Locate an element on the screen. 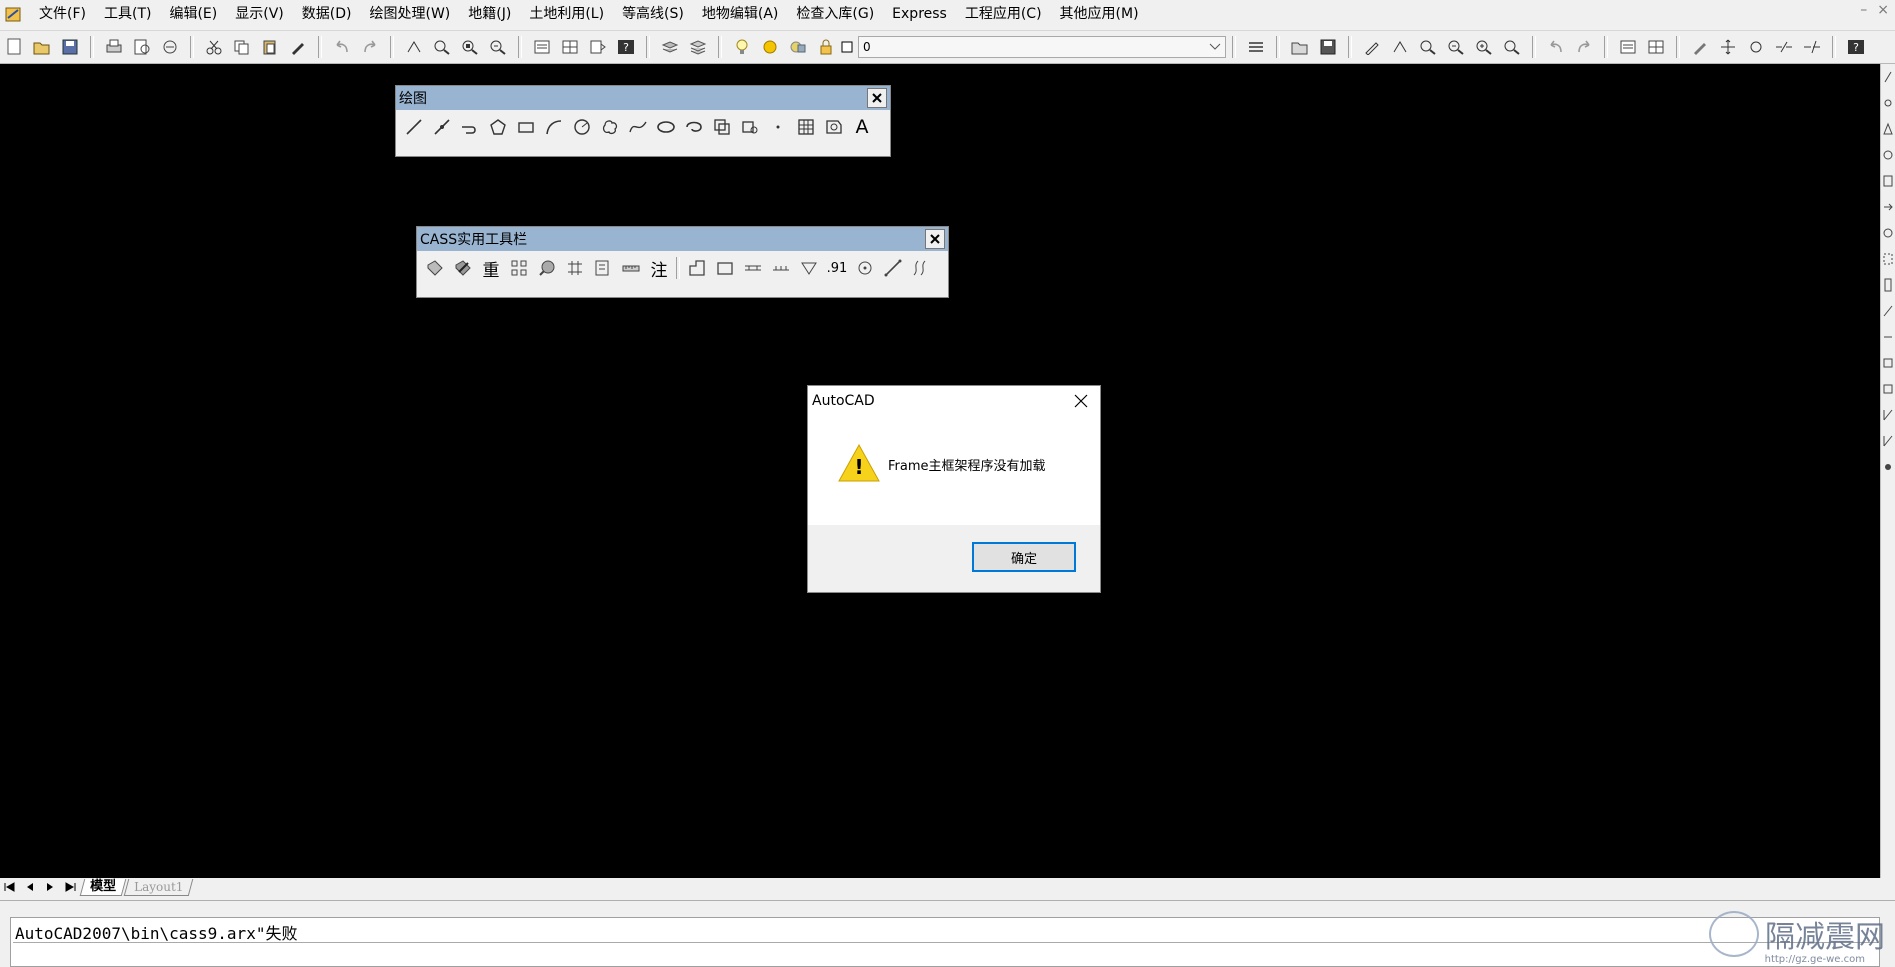 The height and width of the screenshot is (967, 1895). pan-icon is located at coordinates (1400, 47).